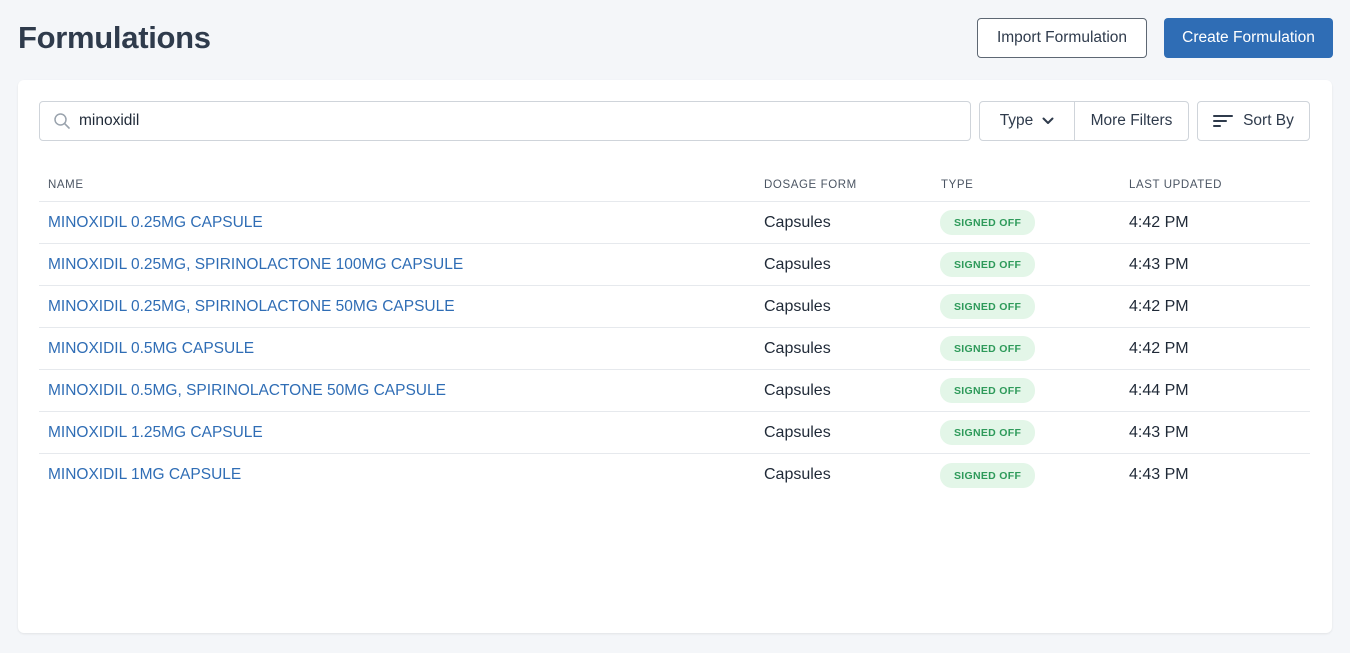 The height and width of the screenshot is (653, 1350). I want to click on page-title: Formulations, so click(114, 37).